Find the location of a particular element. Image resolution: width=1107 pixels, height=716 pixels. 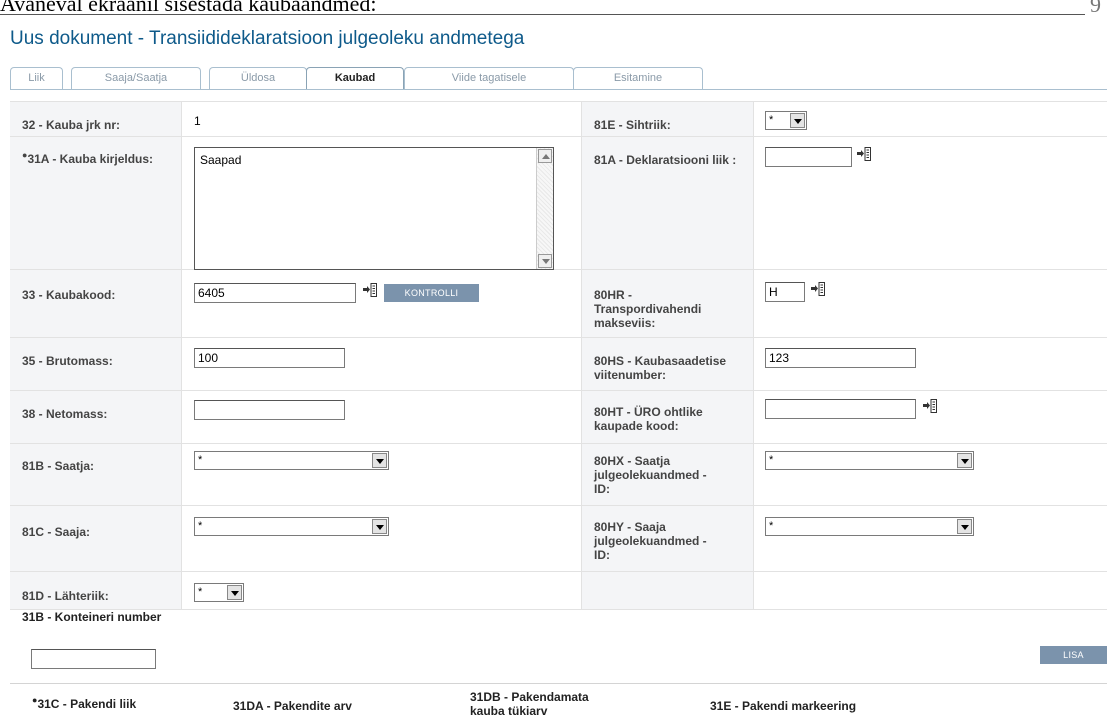

field-label-31a-text: 31A - Kauba kirjeldus: is located at coordinates (90, 159).